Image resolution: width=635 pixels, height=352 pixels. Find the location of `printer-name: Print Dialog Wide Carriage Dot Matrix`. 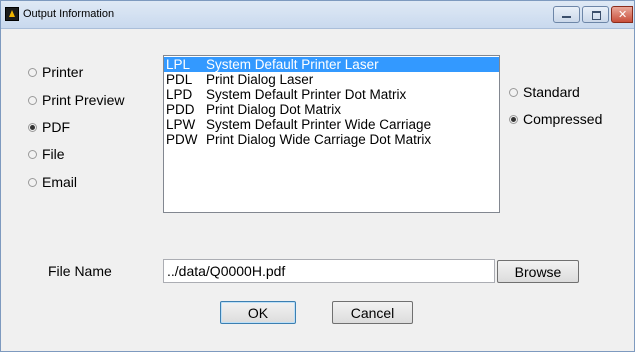

printer-name: Print Dialog Wide Carriage Dot Matrix is located at coordinates (319, 139).